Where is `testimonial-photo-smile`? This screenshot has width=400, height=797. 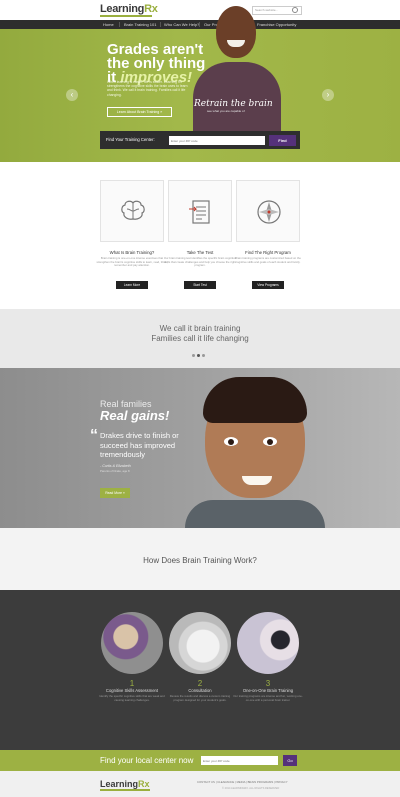 testimonial-photo-smile is located at coordinates (257, 480).